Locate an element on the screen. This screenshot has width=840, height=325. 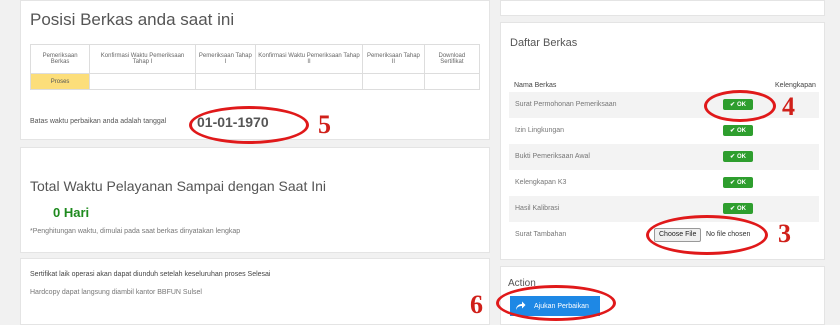
list-item: Bukti Pemeriksaan Awal ✔ OK is located at coordinates (664, 157).